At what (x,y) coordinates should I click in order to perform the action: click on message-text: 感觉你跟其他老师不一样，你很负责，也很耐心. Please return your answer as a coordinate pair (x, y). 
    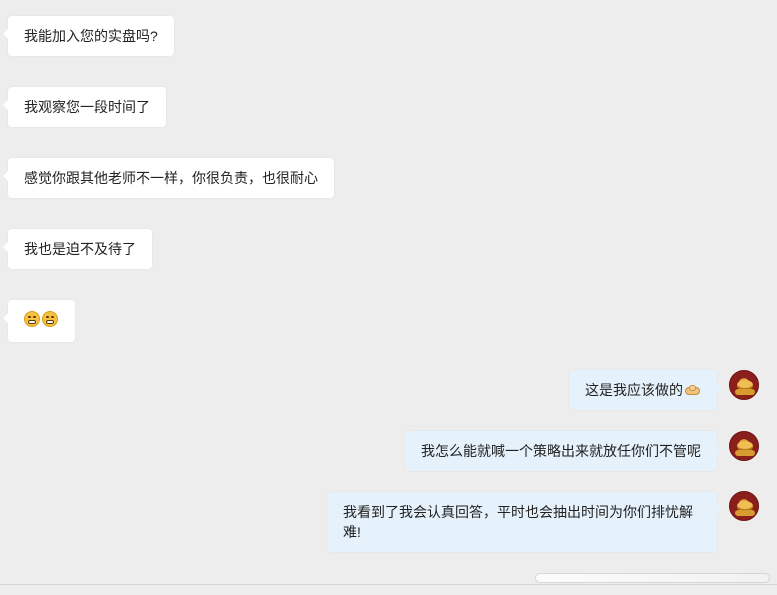
    Looking at the image, I should click on (171, 178).